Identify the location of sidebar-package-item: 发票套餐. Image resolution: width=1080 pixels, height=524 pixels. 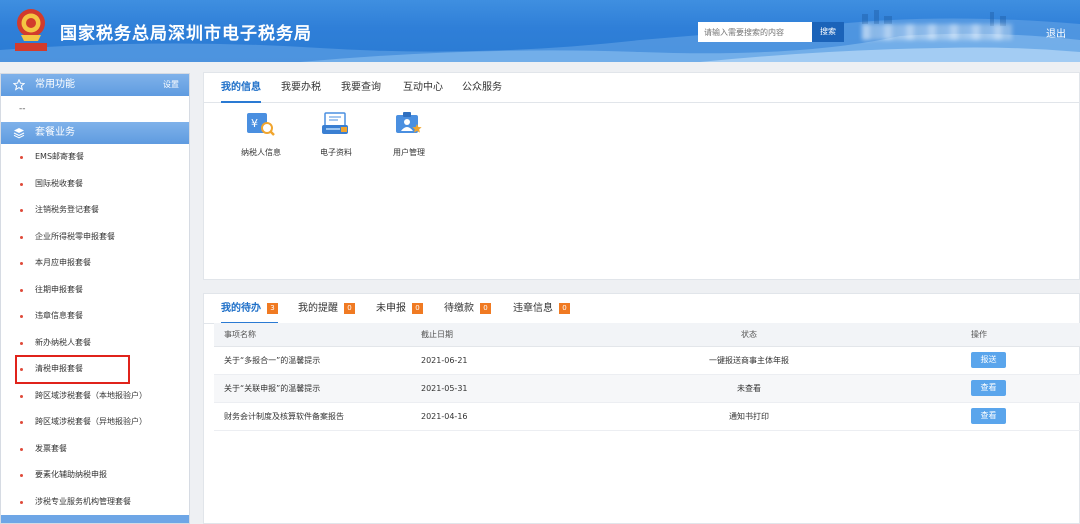
(95, 449).